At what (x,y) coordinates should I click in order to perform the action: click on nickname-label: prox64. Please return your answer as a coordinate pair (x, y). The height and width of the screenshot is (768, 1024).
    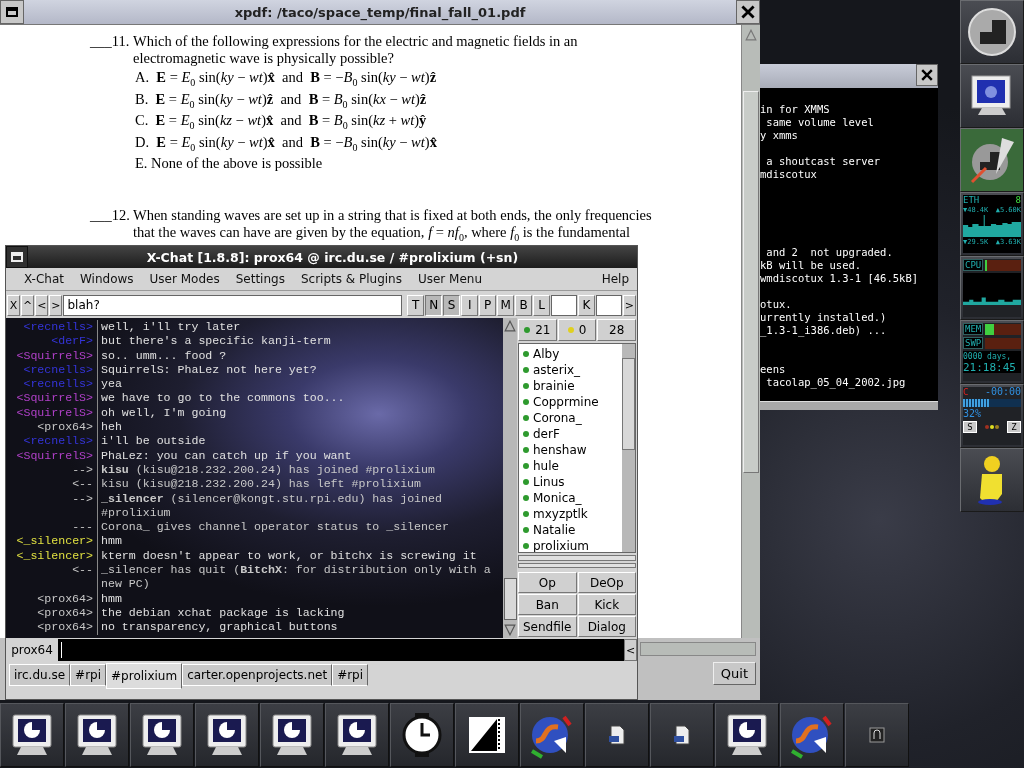
    Looking at the image, I should click on (32, 650).